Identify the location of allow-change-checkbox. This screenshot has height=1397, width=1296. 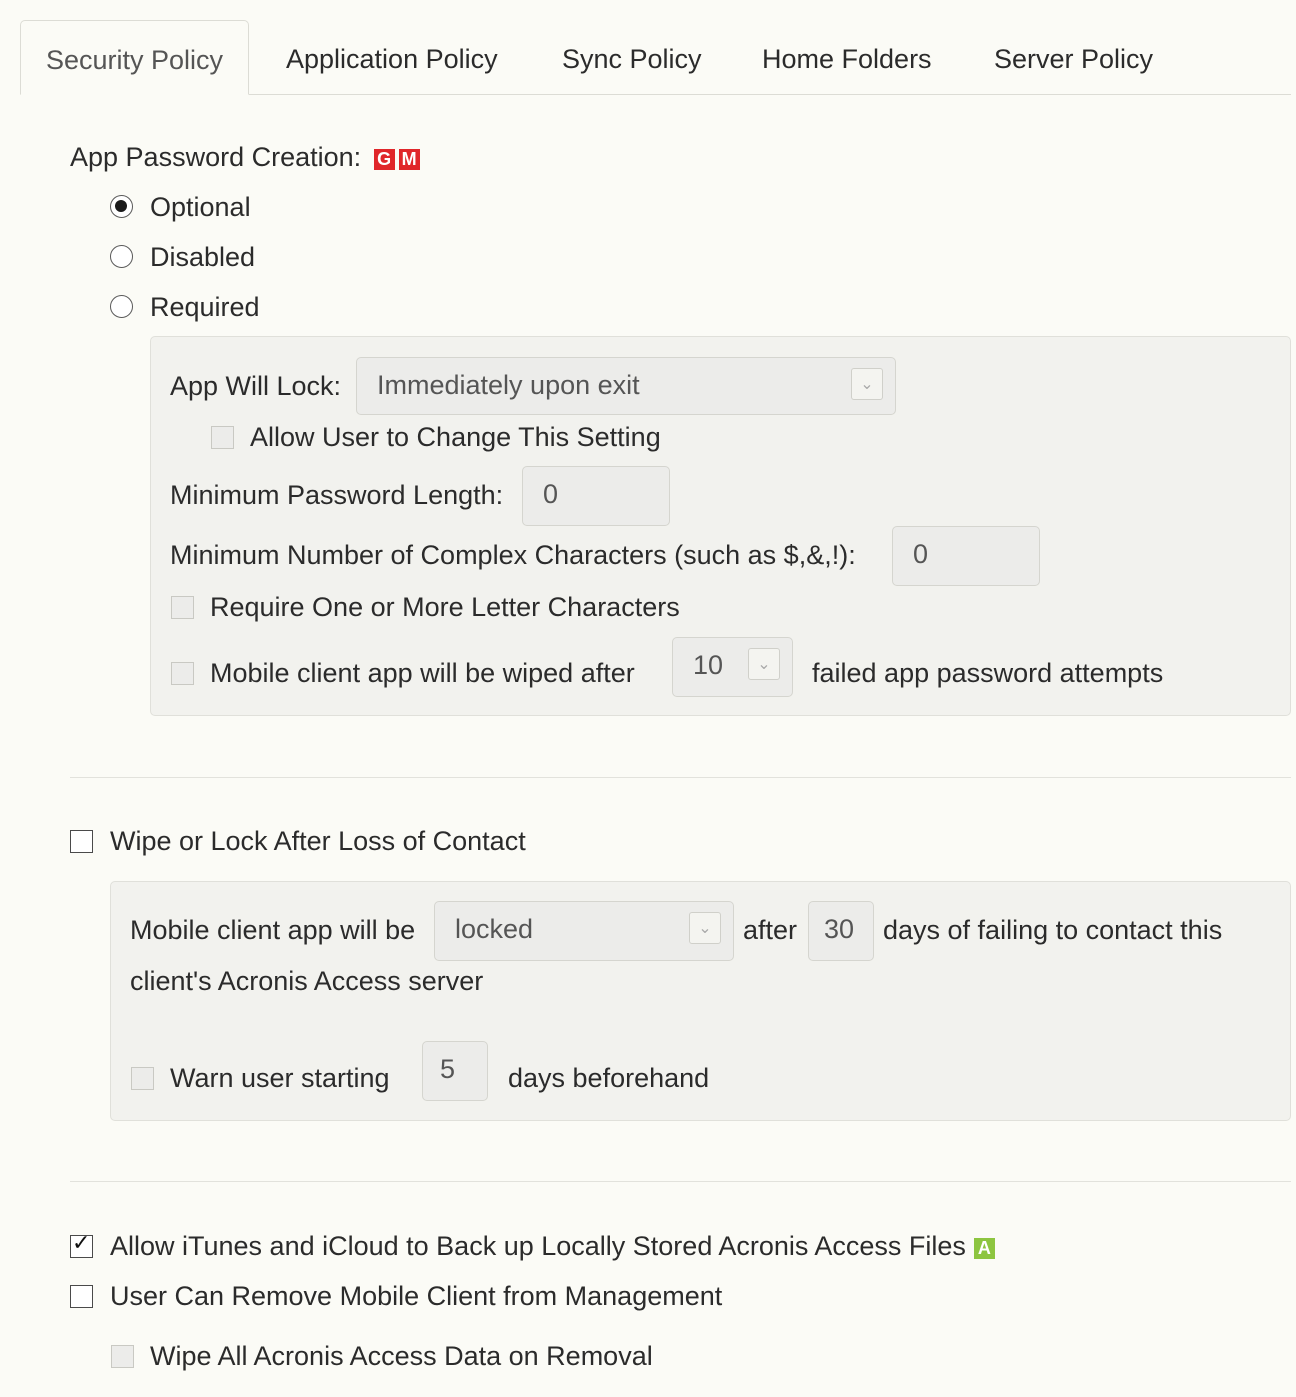
(222, 437).